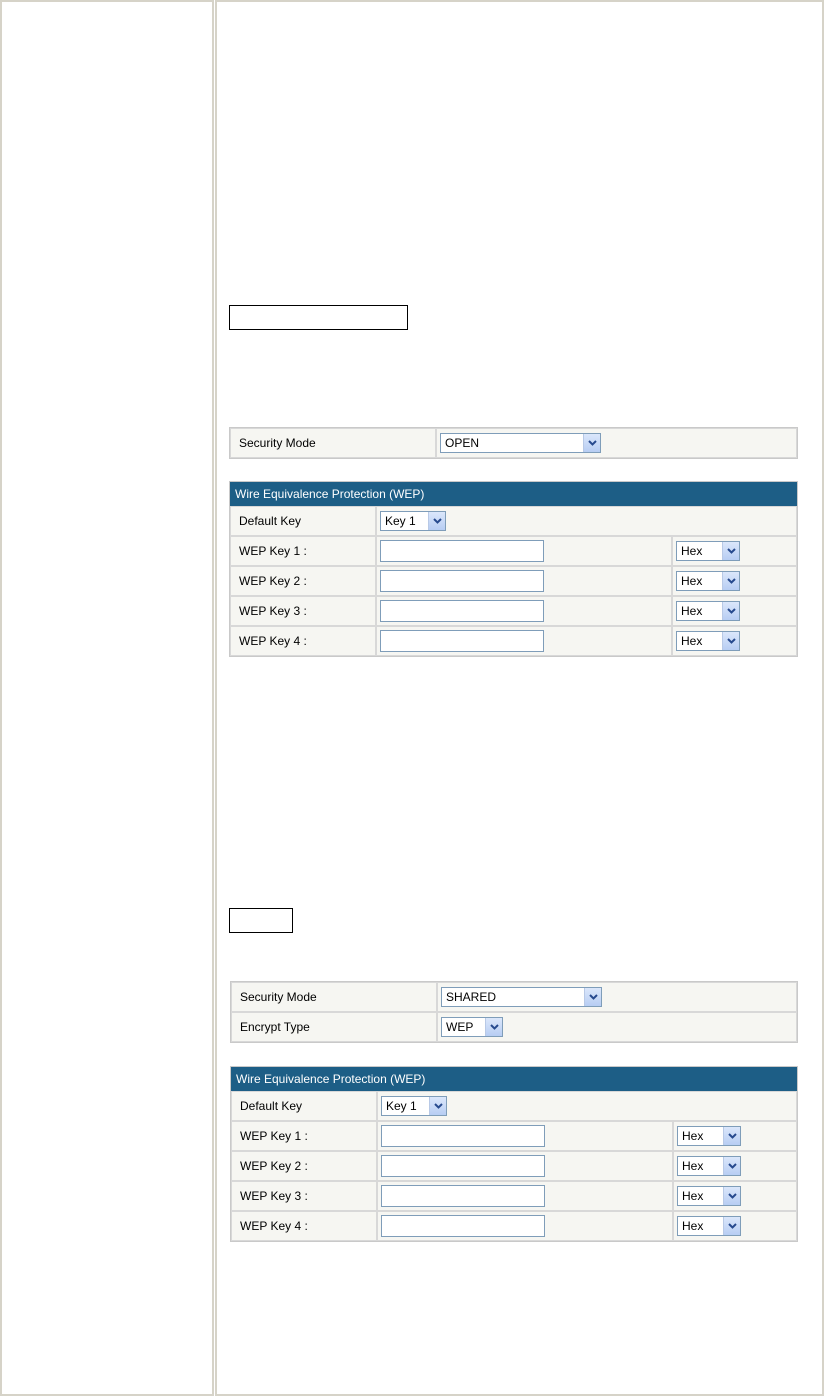  I want to click on select-value: WEP, so click(460, 1027).